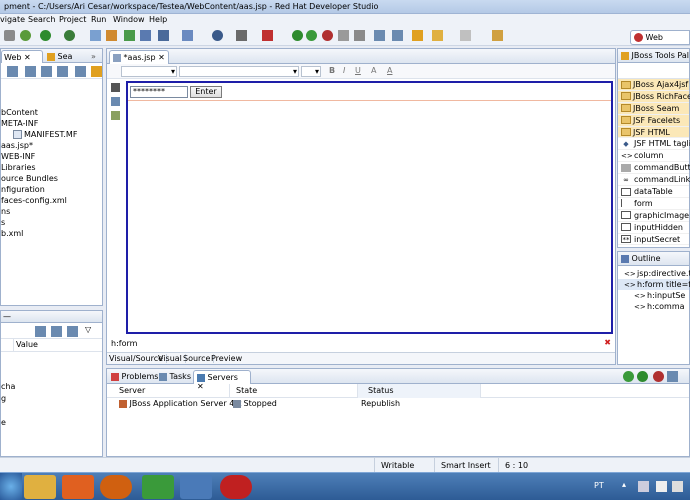 The width and height of the screenshot is (690, 500). I want to click on new-project-icon, so click(95, 35).